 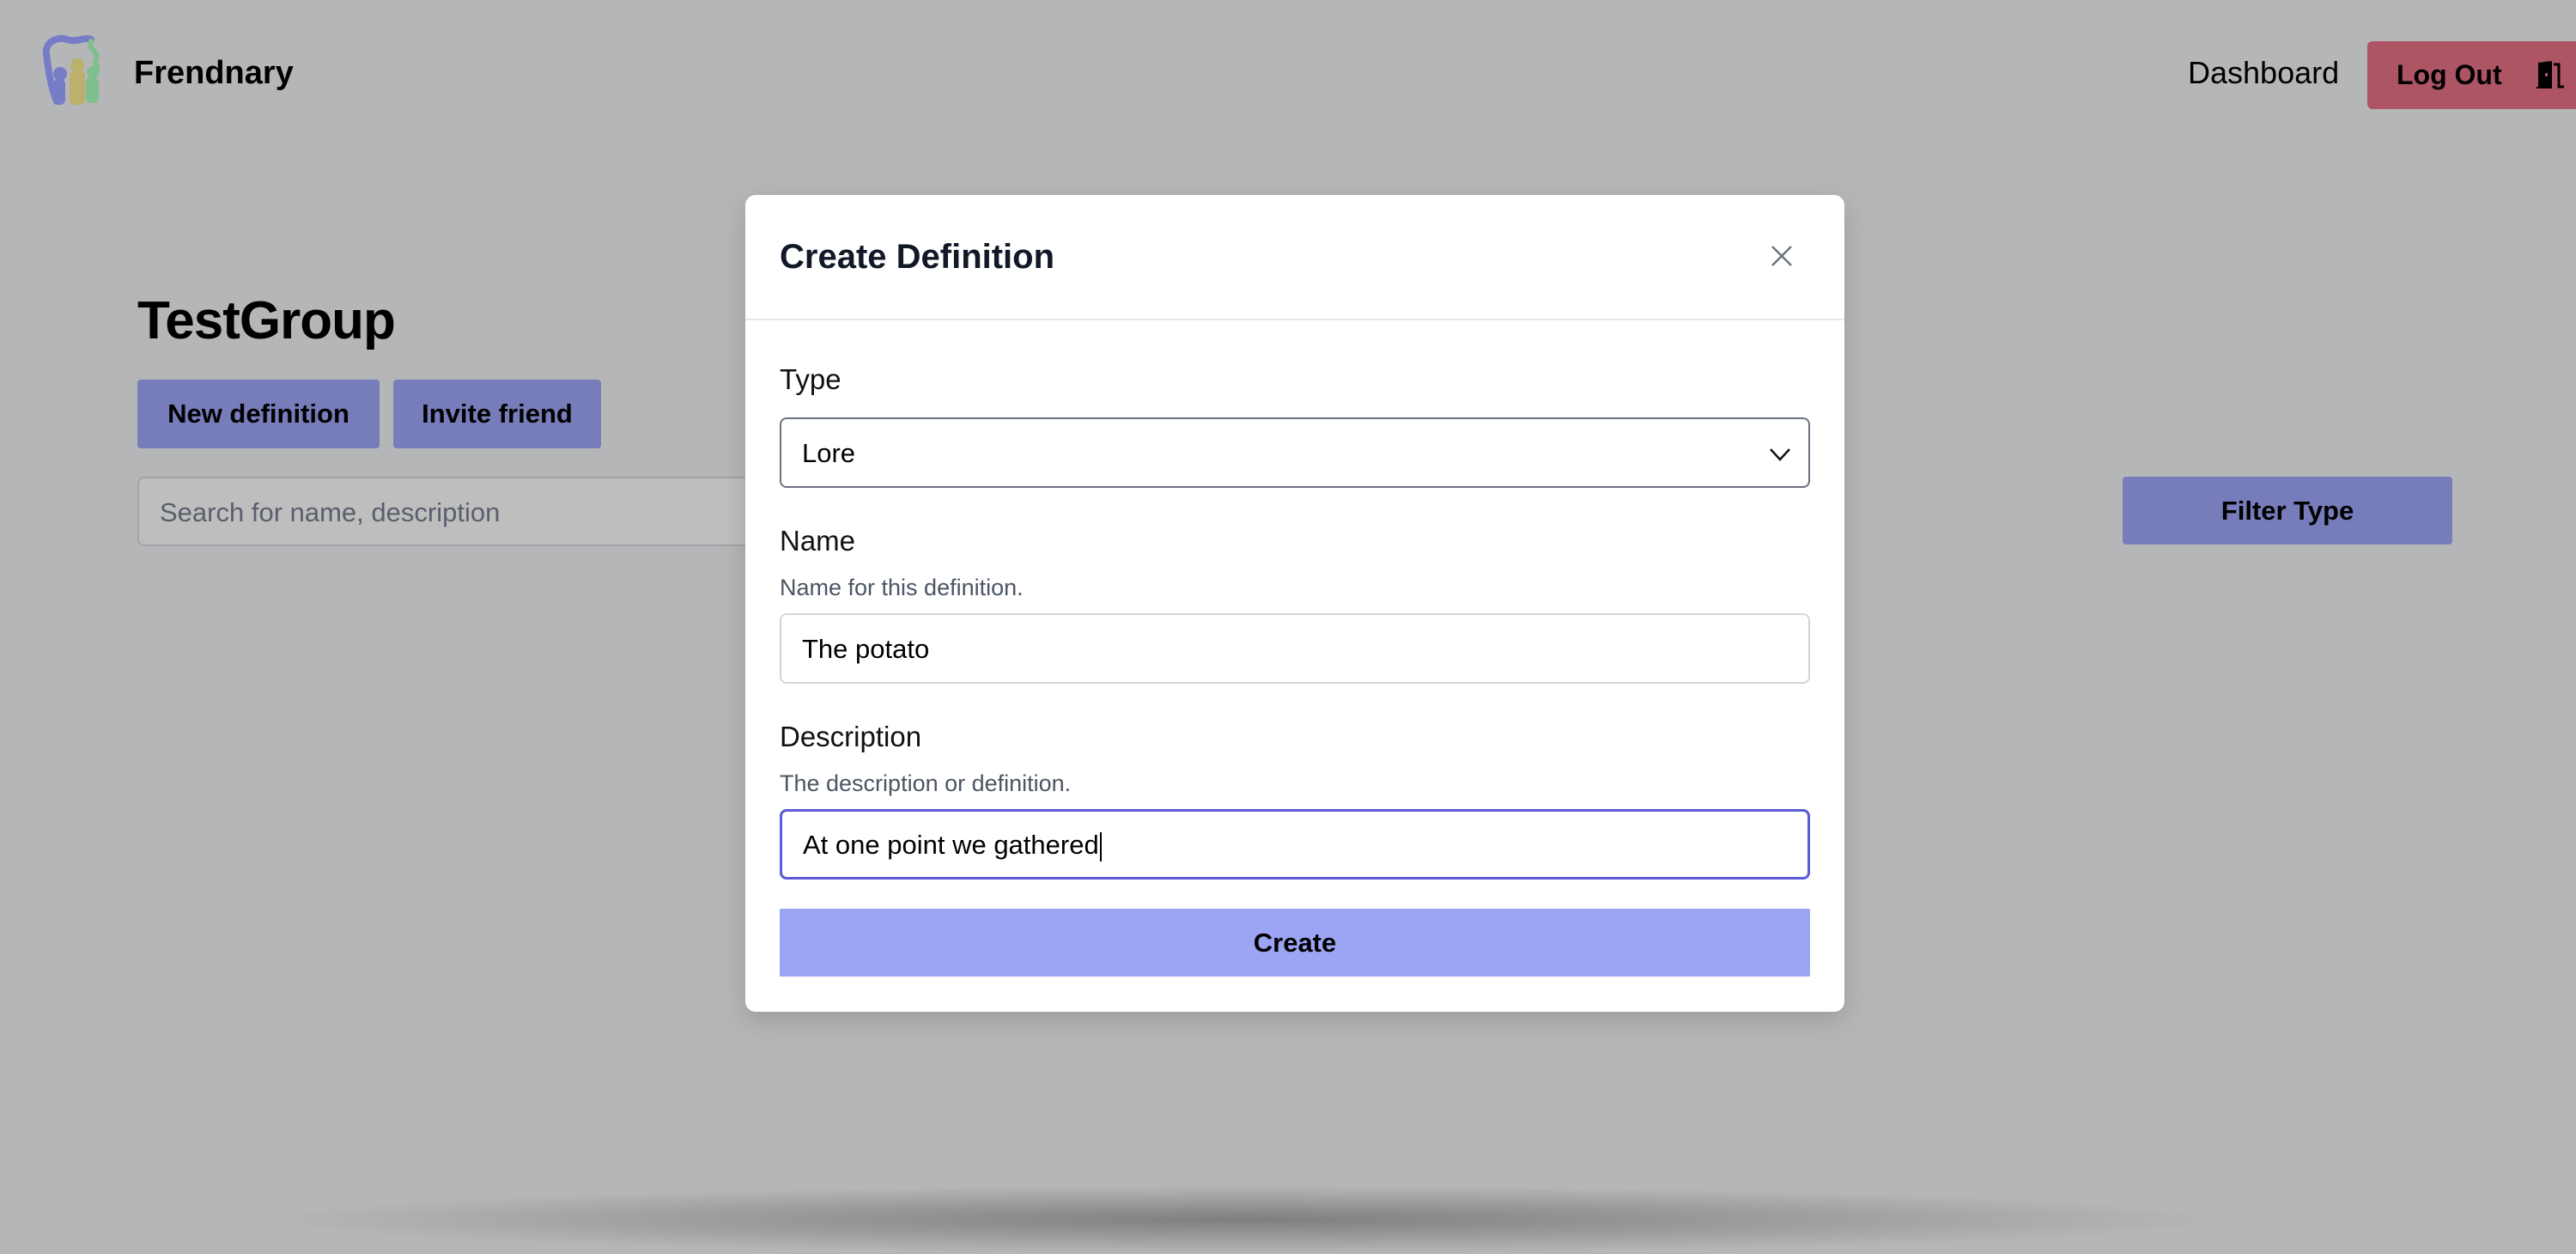 What do you see at coordinates (214, 73) in the screenshot?
I see `brand-name: Frendnary` at bounding box center [214, 73].